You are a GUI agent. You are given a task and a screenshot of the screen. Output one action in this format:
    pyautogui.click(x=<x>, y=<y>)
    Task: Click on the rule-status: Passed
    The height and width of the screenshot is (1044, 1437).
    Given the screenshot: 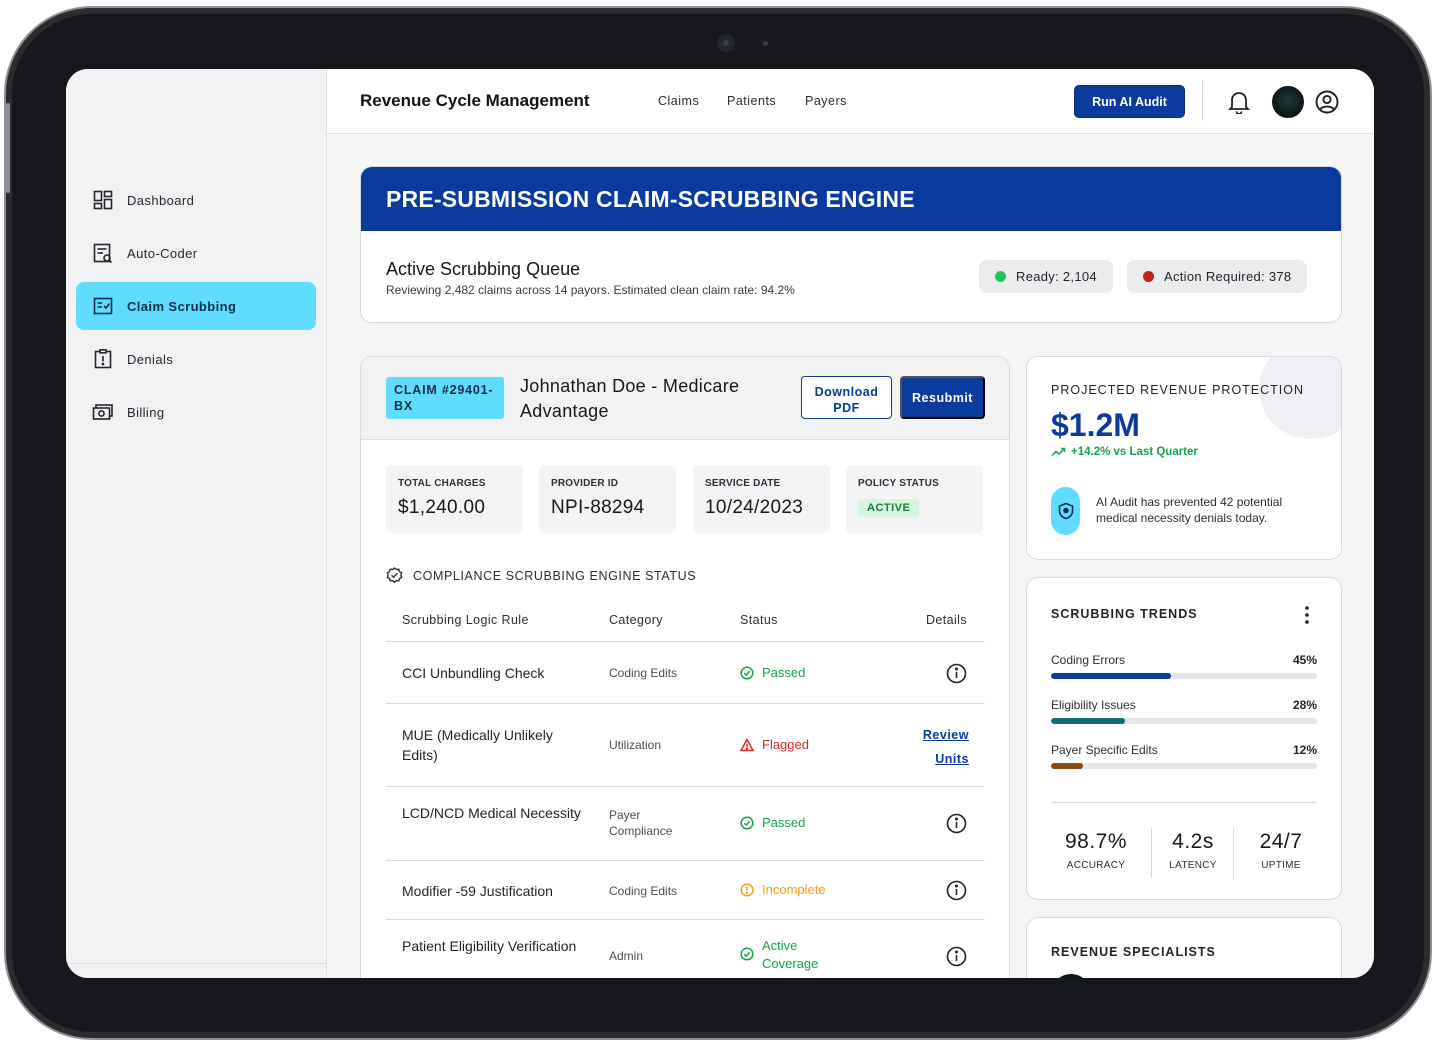 What is the action you would take?
    pyautogui.click(x=772, y=673)
    